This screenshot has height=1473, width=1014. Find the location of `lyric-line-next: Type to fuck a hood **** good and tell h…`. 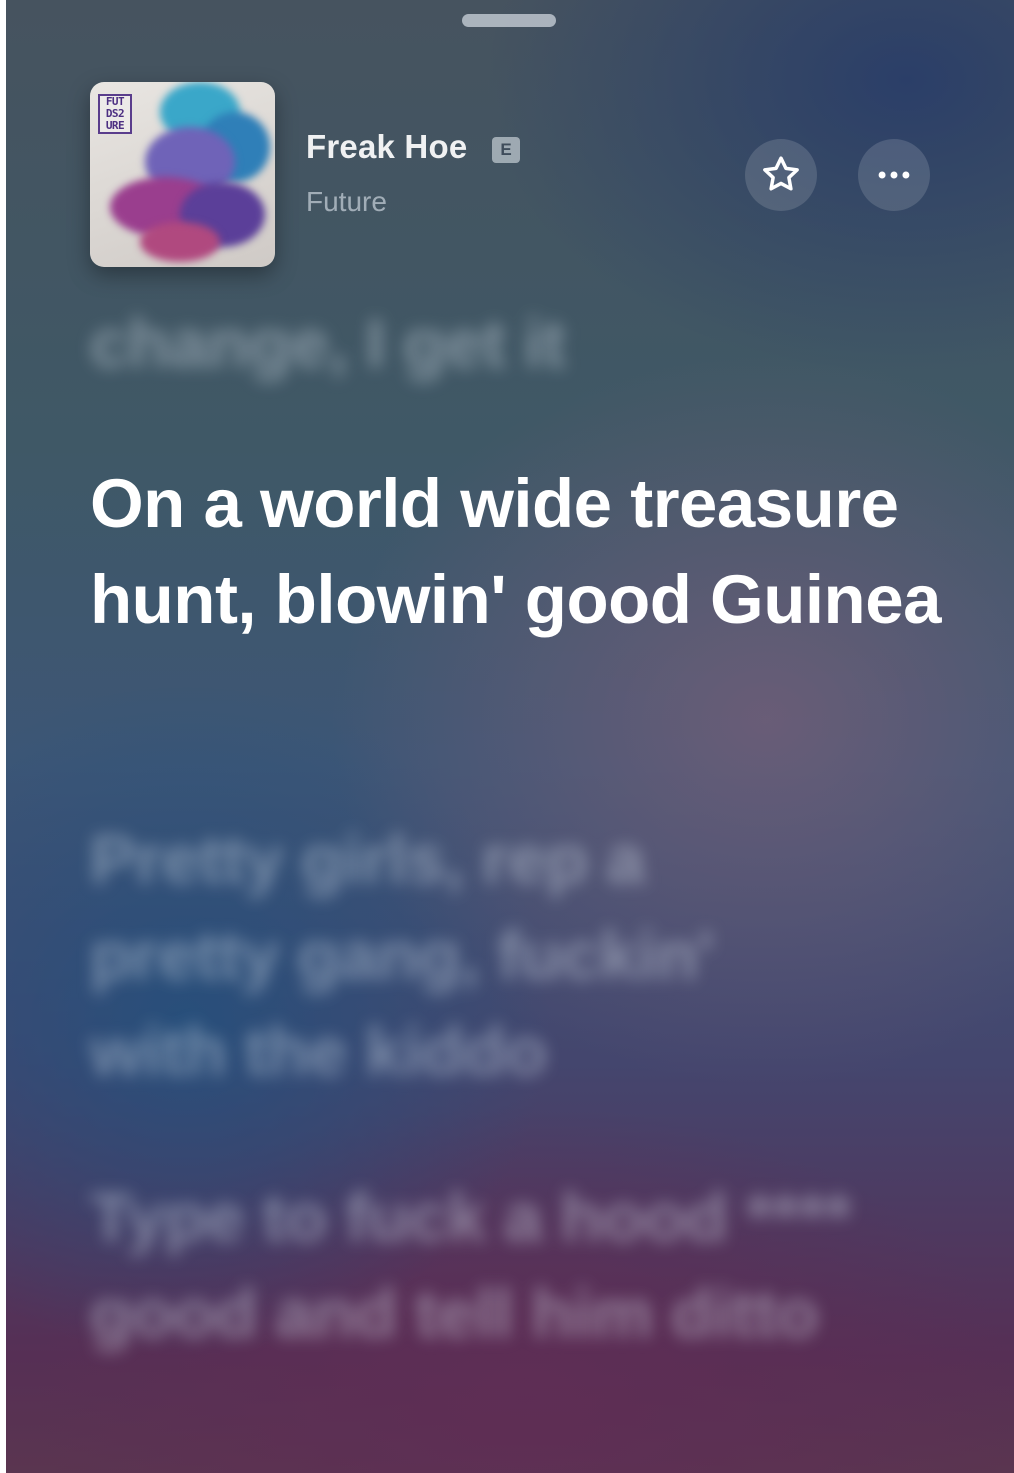

lyric-line-next: Type to fuck a hood **** good and tell h… is located at coordinates (520, 1266).